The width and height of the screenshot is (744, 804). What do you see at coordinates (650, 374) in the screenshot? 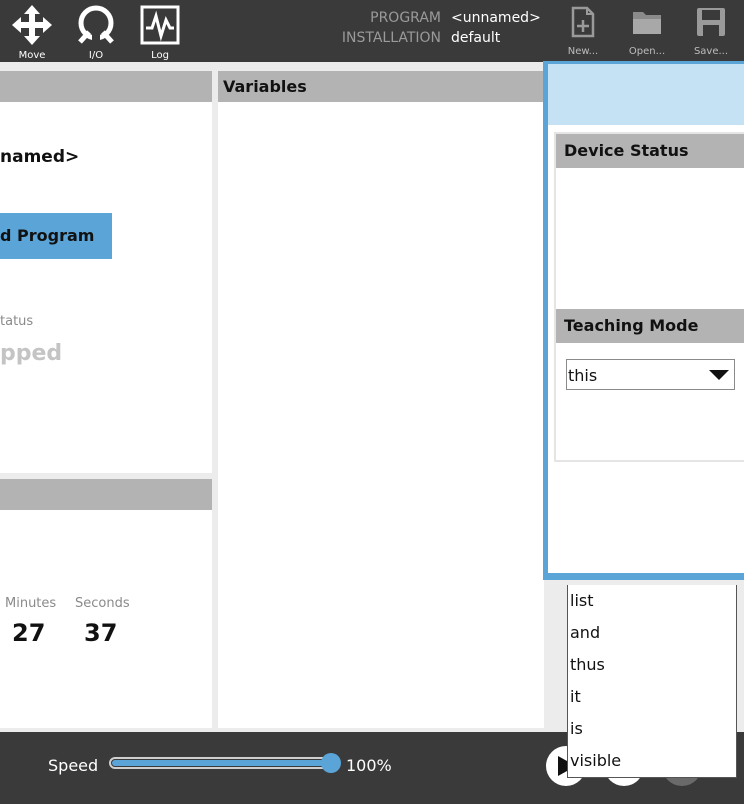
I see `teaching-mode-select: this` at bounding box center [650, 374].